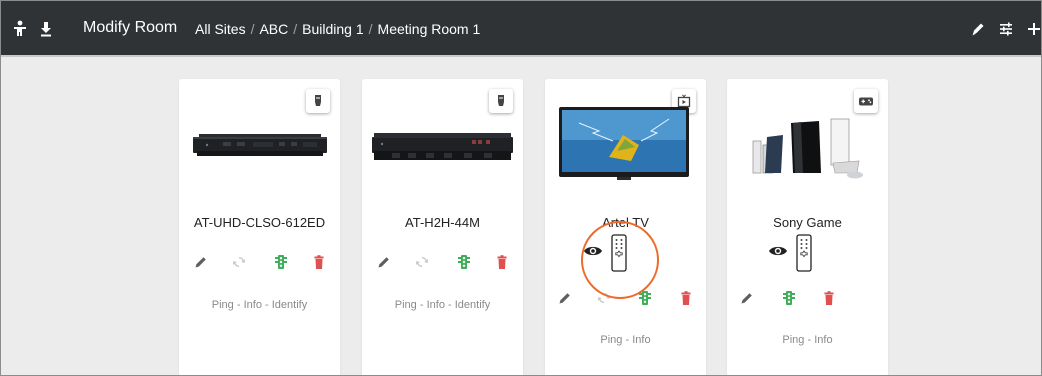  Describe the element at coordinates (429, 29) in the screenshot. I see `breadcrumb-item-room: Meeting Room 1` at that location.